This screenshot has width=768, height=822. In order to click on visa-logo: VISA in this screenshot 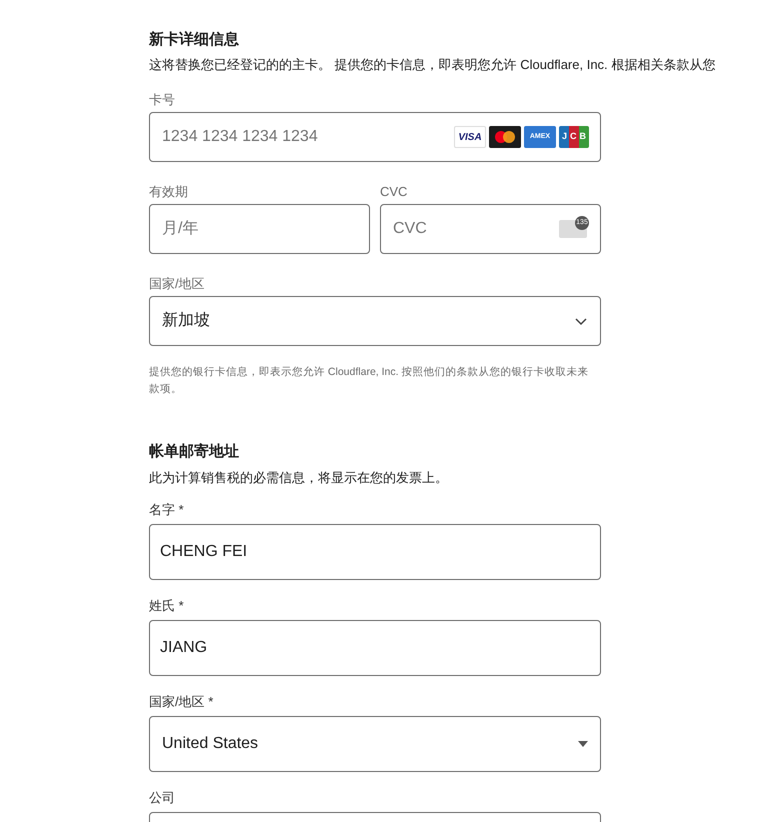, I will do `click(470, 137)`.